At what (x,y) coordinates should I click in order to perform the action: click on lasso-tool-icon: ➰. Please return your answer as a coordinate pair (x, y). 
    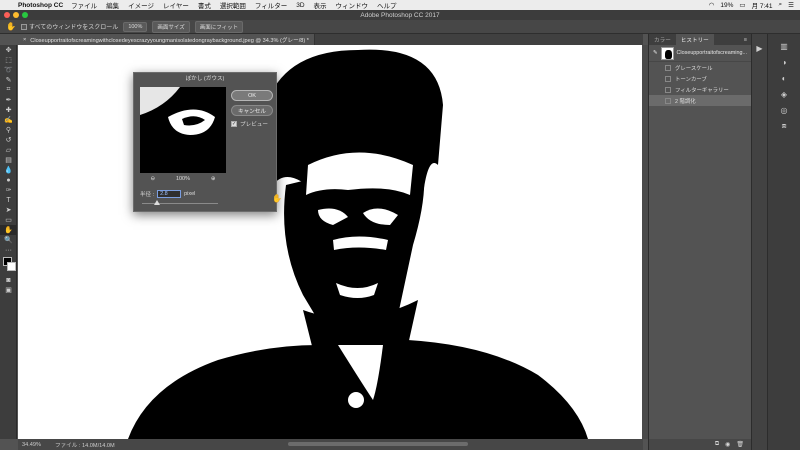
    Looking at the image, I should click on (8, 70).